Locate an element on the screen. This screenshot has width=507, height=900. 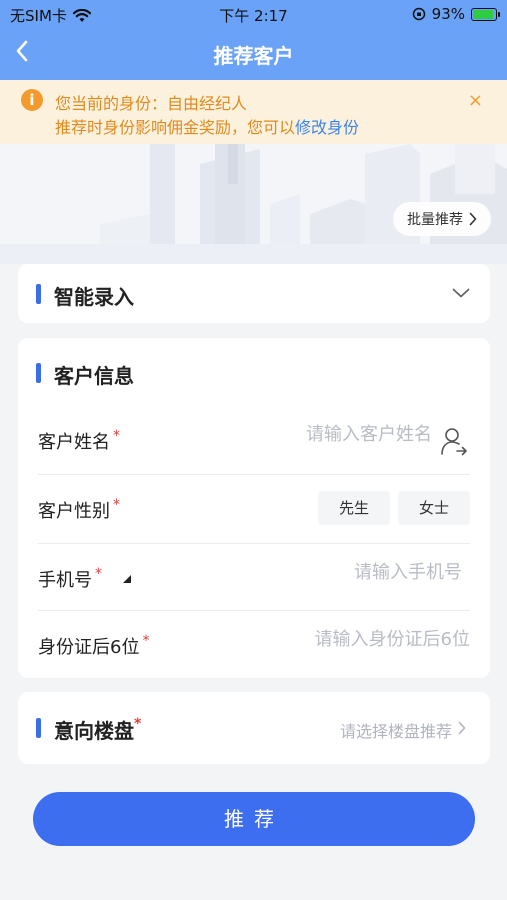
battery-icon is located at coordinates (485, 14).